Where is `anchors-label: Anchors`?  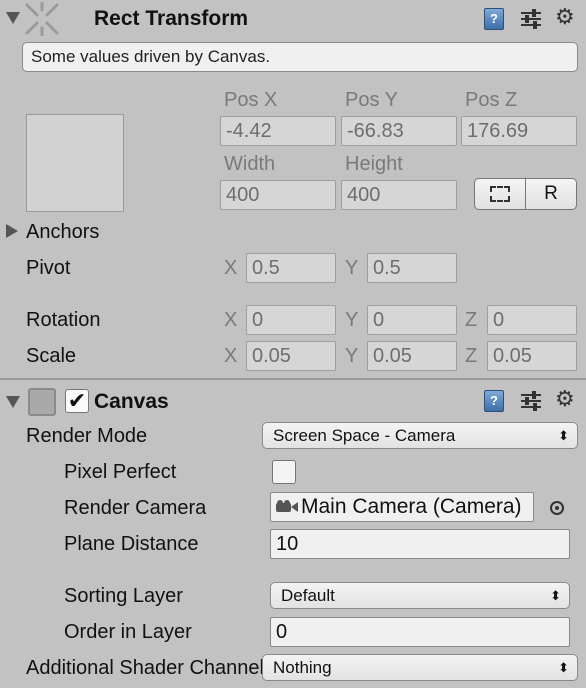
anchors-label: Anchors is located at coordinates (62, 232).